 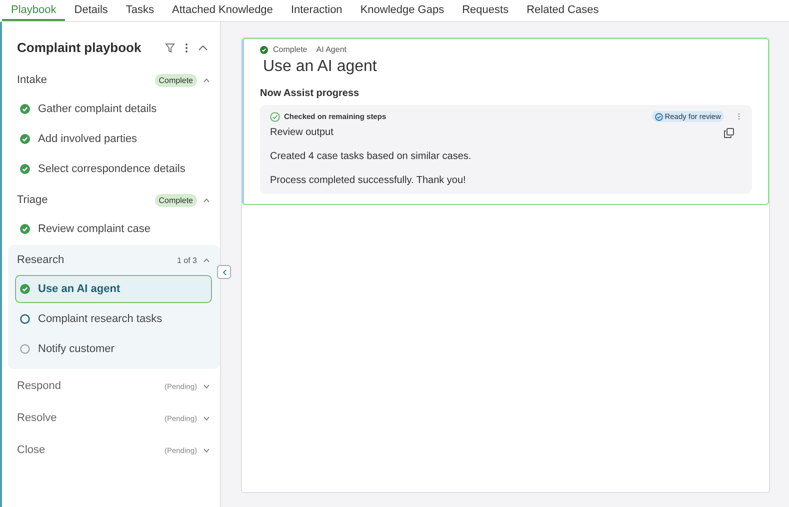 I want to click on stage-name: Research, so click(x=41, y=260).